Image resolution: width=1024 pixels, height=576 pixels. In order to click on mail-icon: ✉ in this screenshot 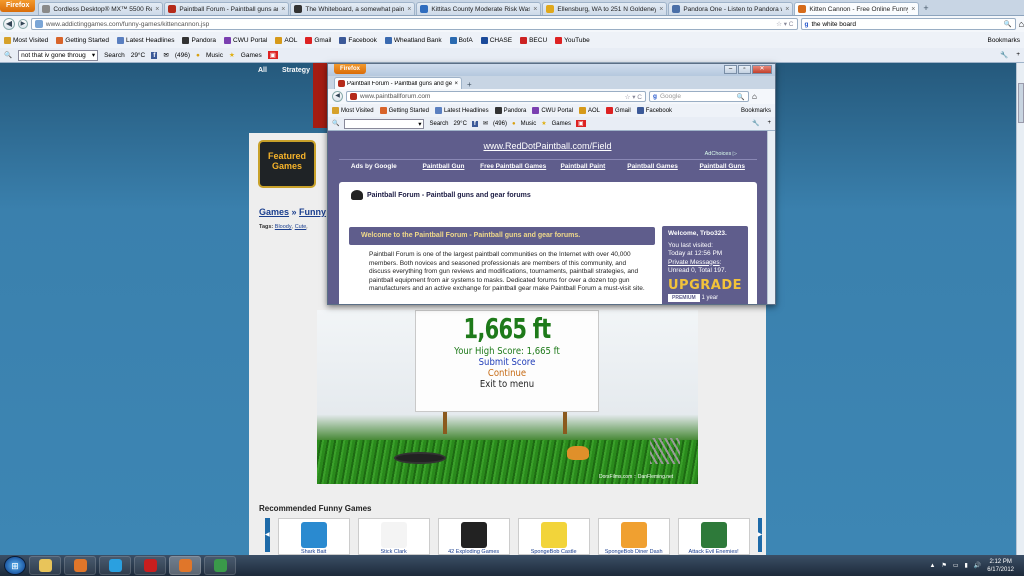, I will do `click(165, 55)`.